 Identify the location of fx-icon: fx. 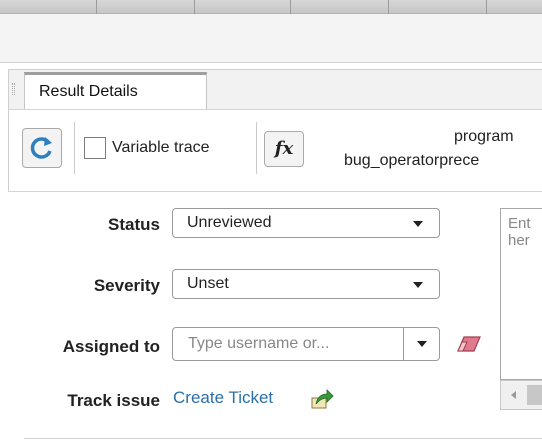
(284, 148).